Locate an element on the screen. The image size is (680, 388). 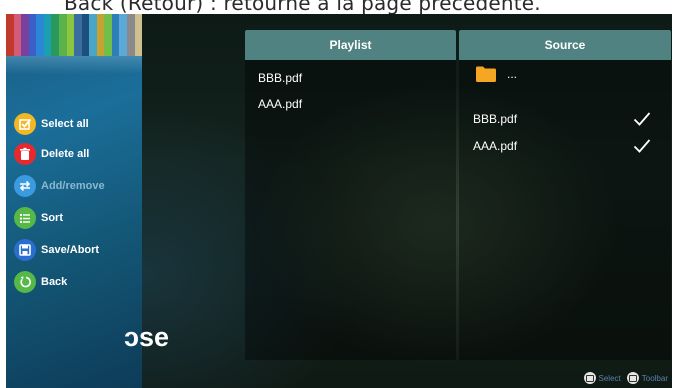
menu-item-sort: Sort is located at coordinates (38, 218).